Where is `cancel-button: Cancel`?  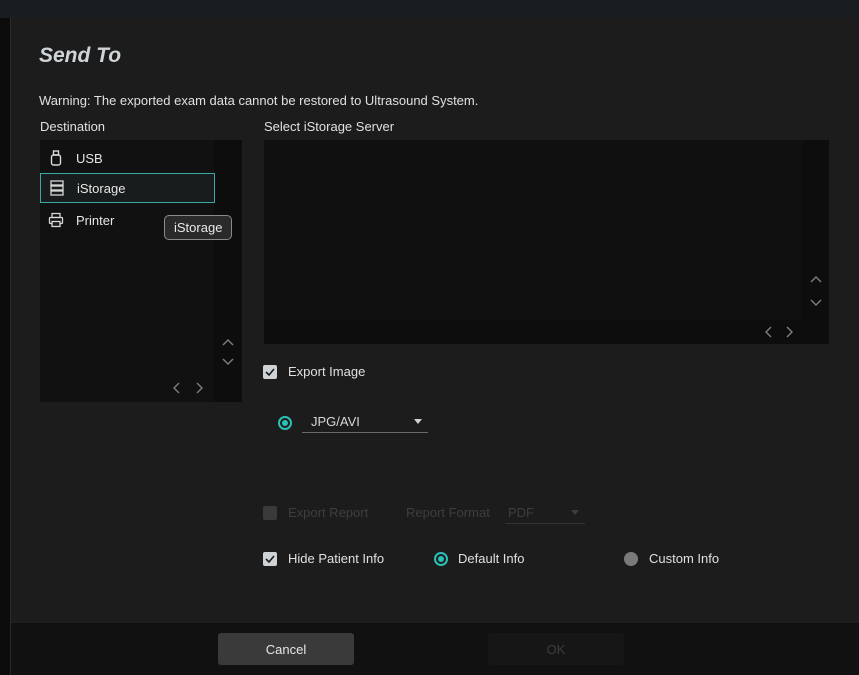
cancel-button: Cancel is located at coordinates (286, 649).